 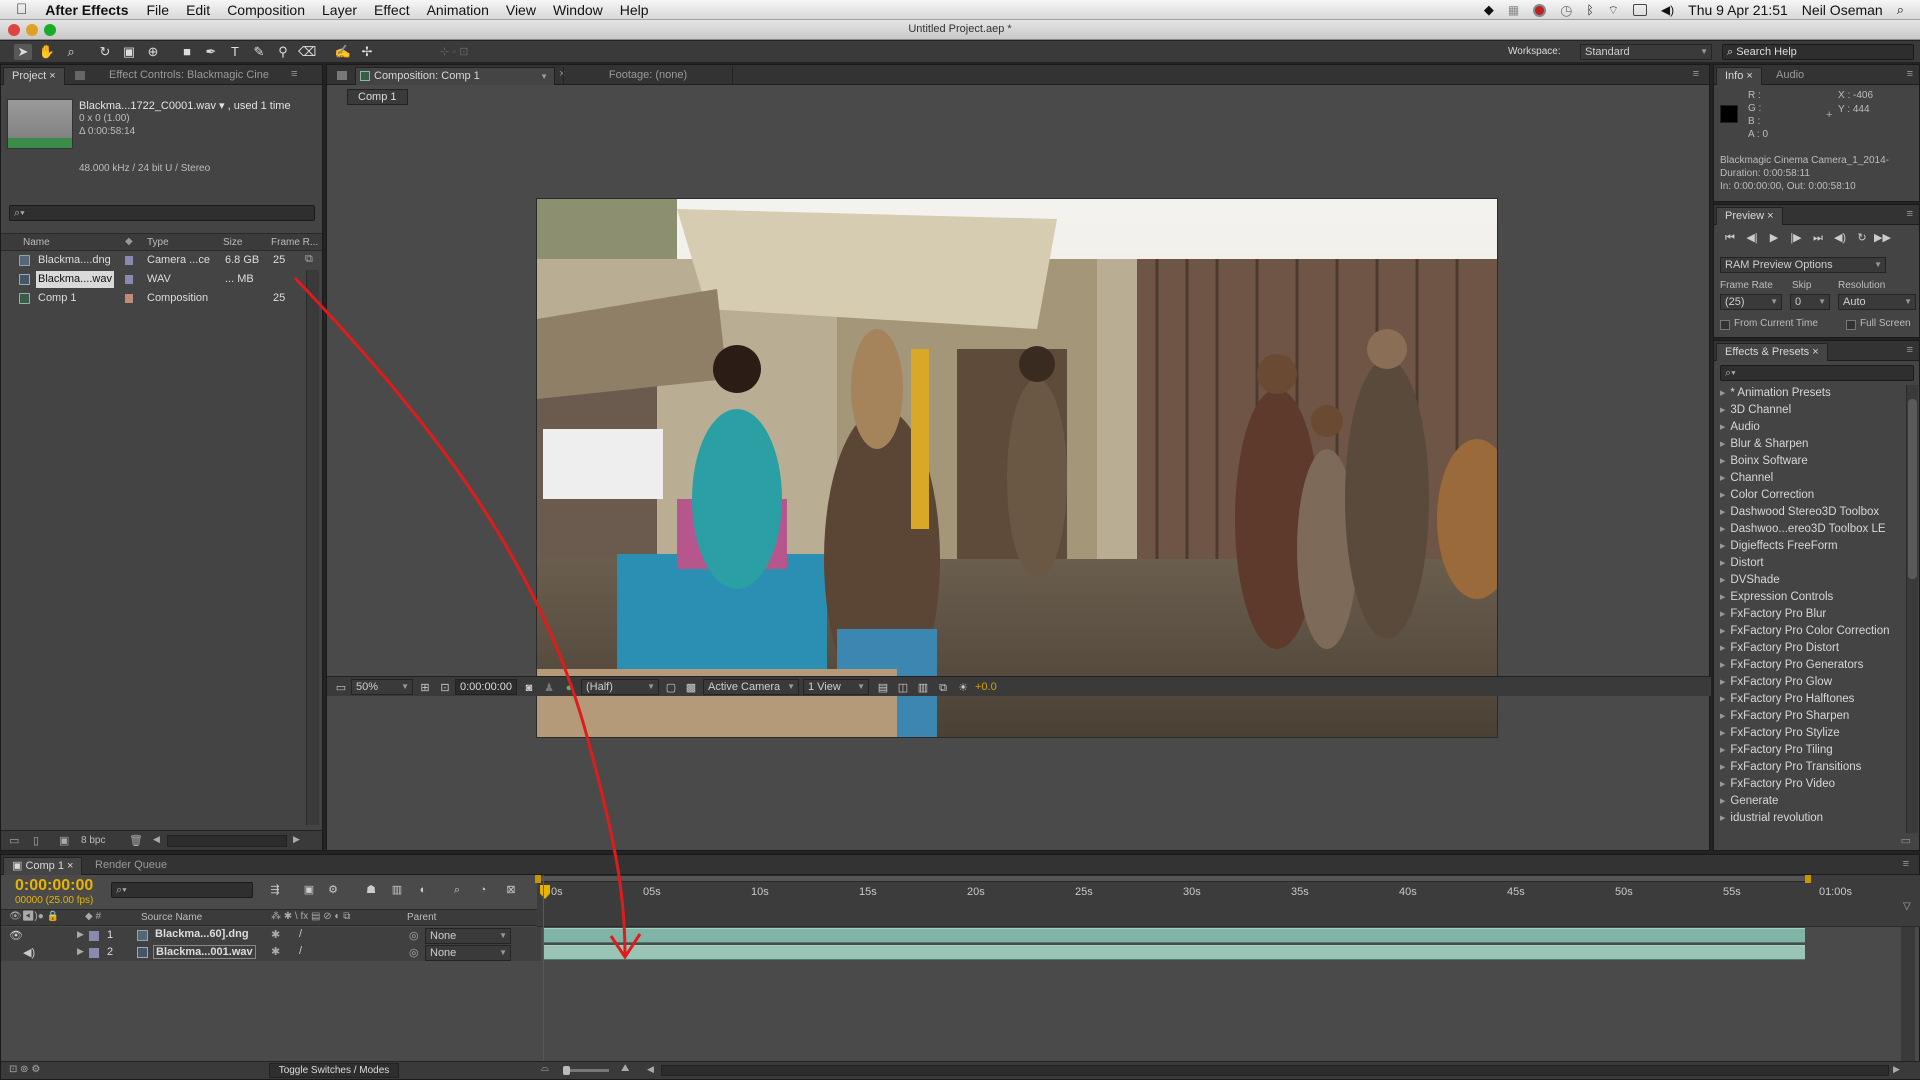 What do you see at coordinates (1912, 609) in the screenshot?
I see `effects-scrollbar` at bounding box center [1912, 609].